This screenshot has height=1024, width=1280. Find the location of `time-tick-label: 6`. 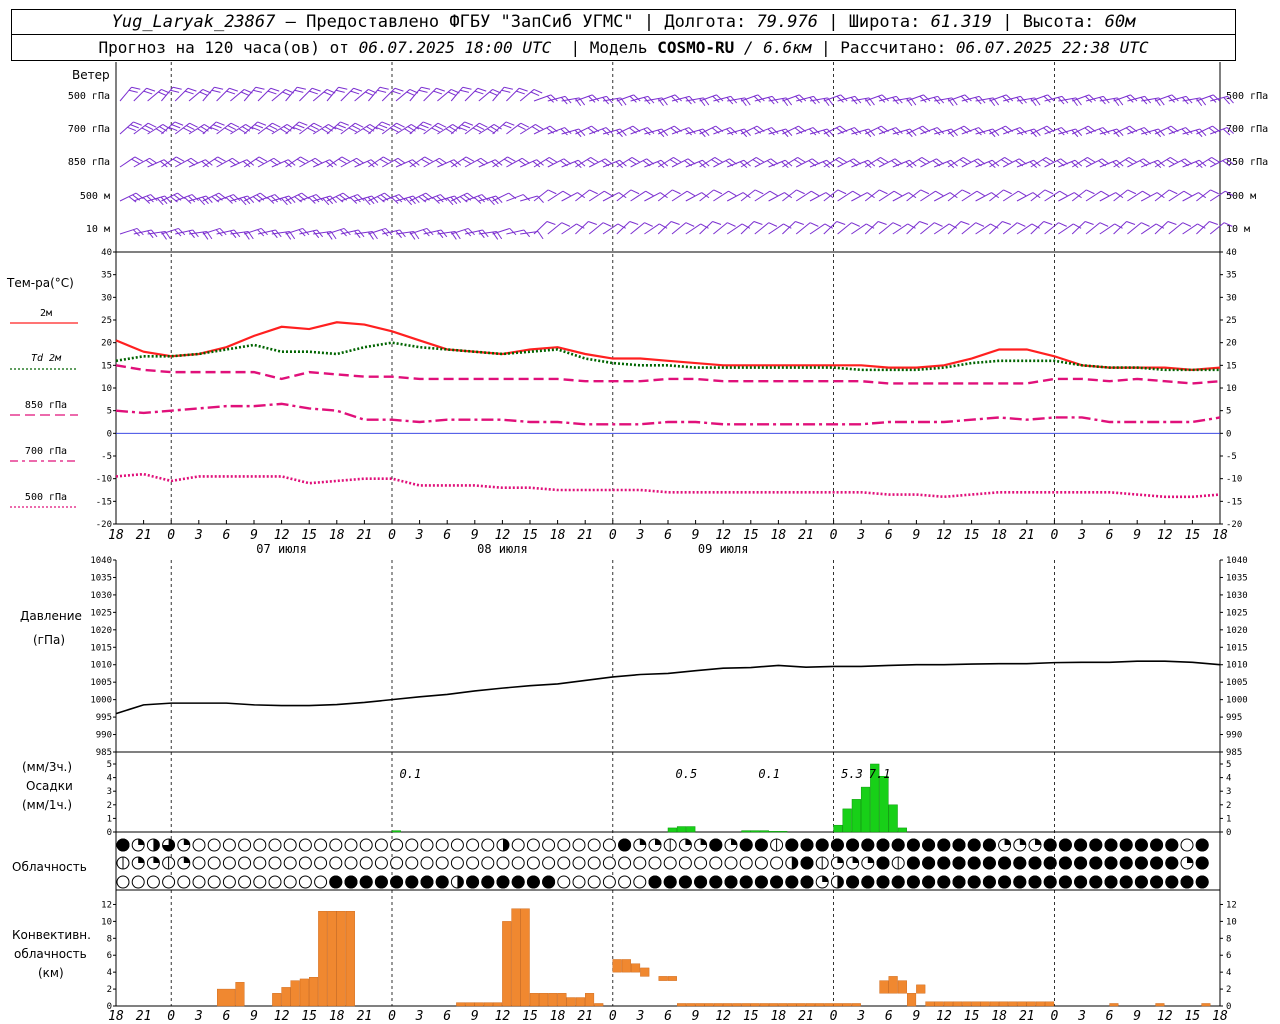

time-tick-label: 6 is located at coordinates (447, 535).